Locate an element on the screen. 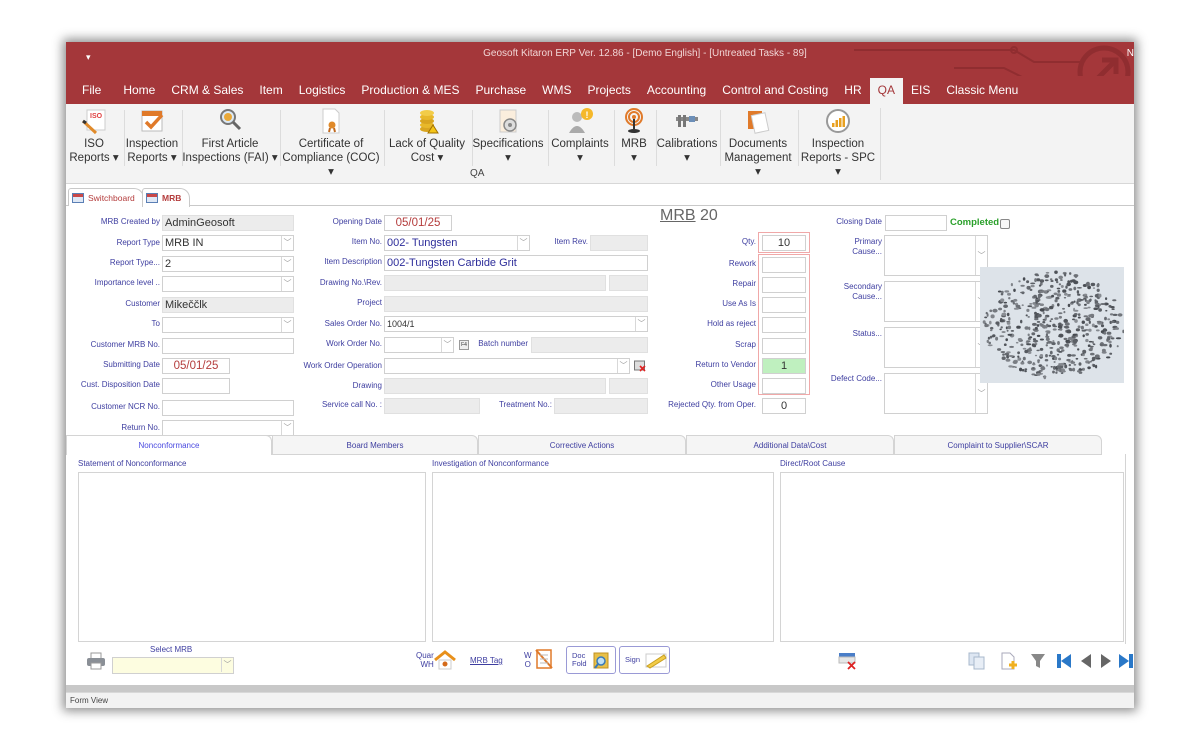 This screenshot has height=749, width=1200. ribbon-inspection-reports-spc: Inspection Reports - SPC ▾ is located at coordinates (838, 142).